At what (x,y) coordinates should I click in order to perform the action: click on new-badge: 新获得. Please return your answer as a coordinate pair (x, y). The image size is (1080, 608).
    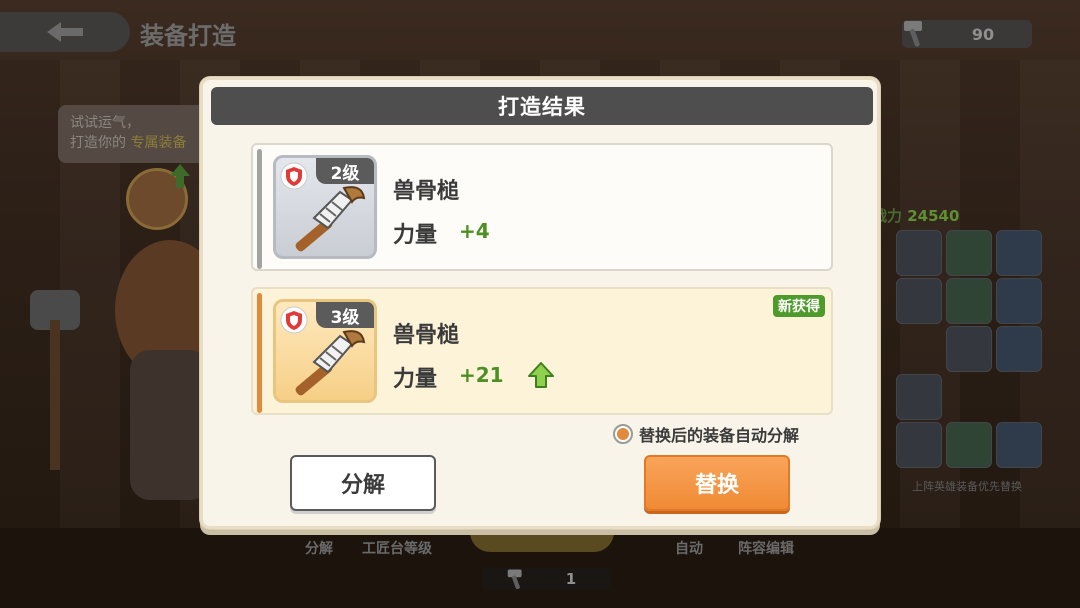
    Looking at the image, I should click on (799, 306).